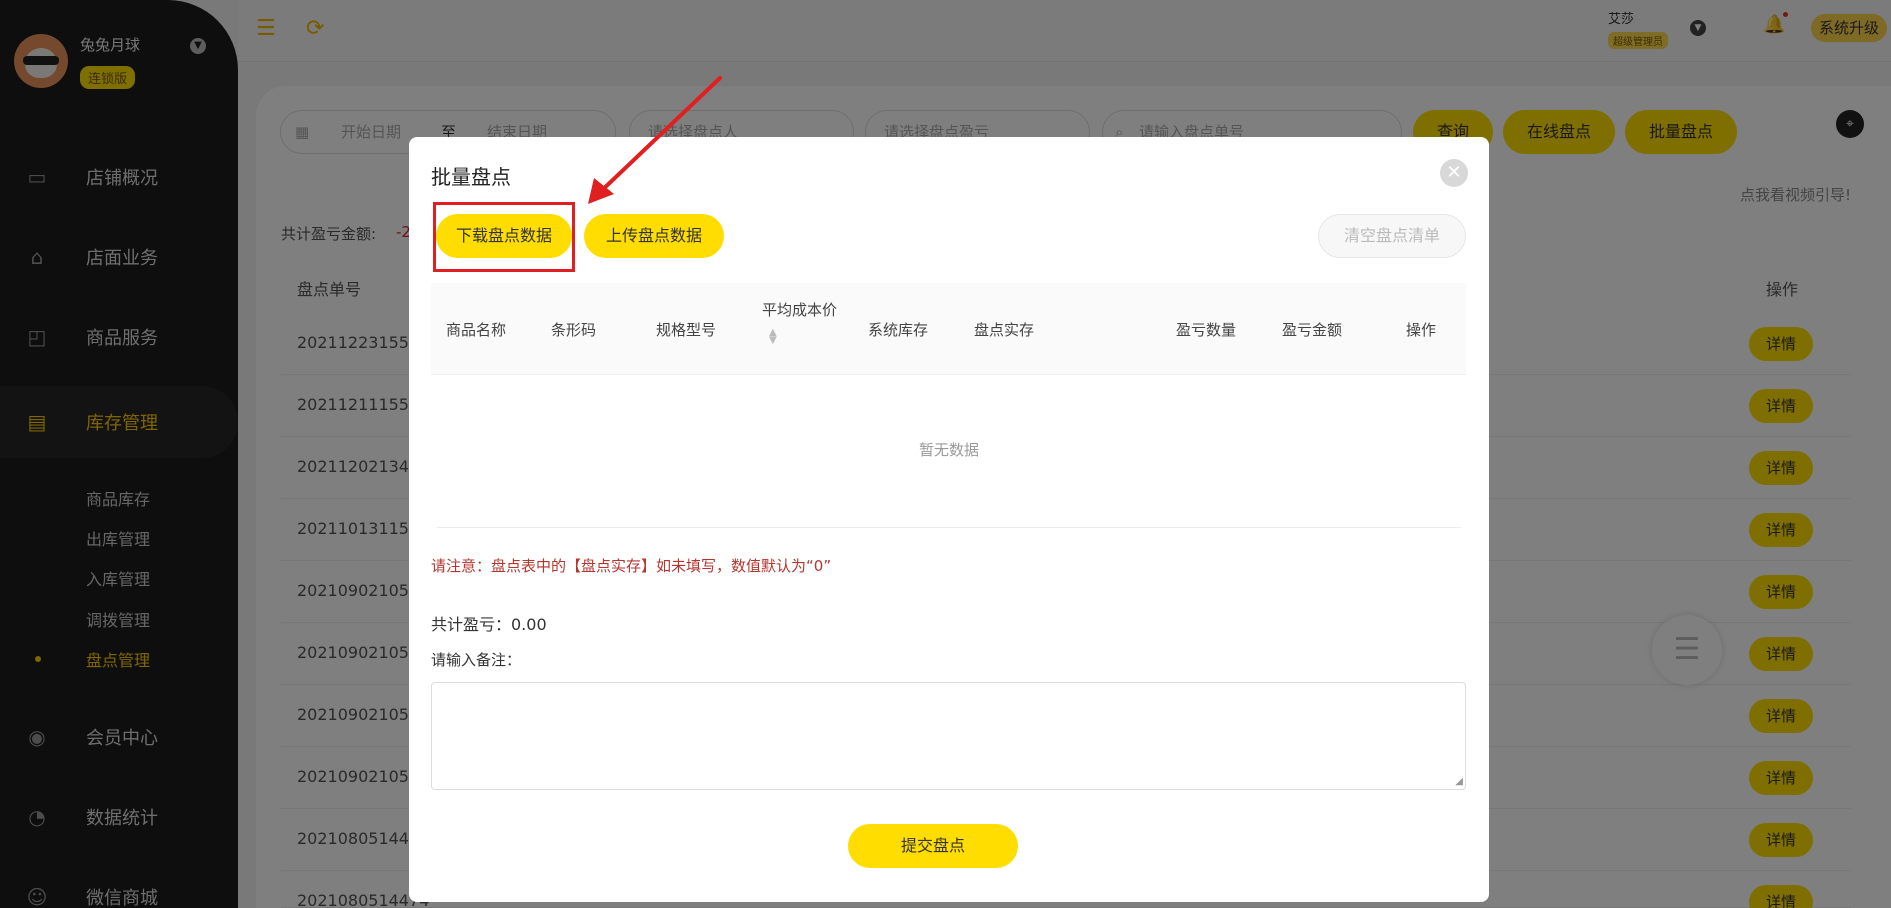  Describe the element at coordinates (489, 624) in the screenshot. I see `profit-summary: 共计盈亏：0.00` at that location.